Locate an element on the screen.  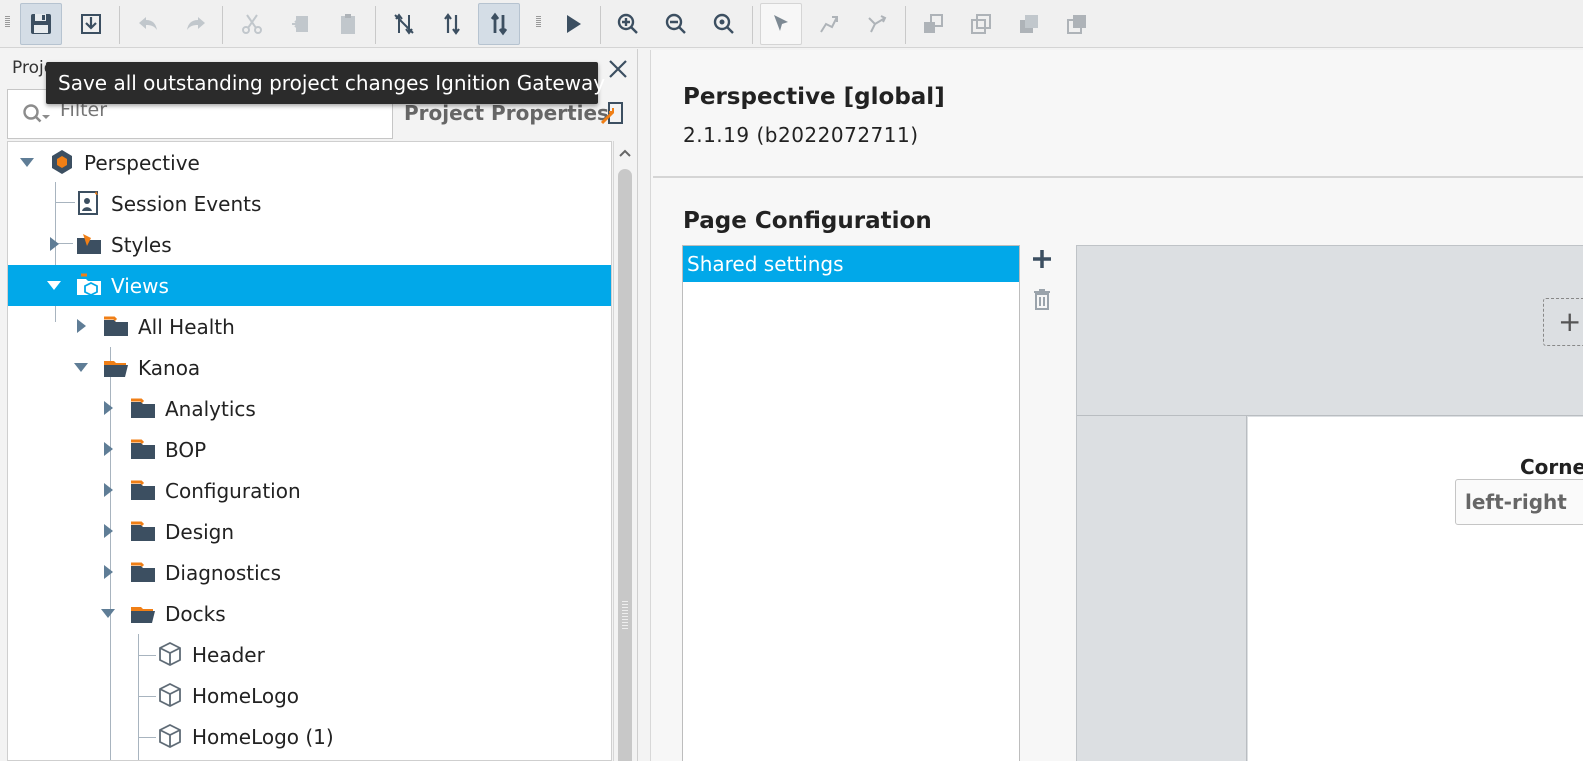
selection-tool-button is located at coordinates (781, 24).